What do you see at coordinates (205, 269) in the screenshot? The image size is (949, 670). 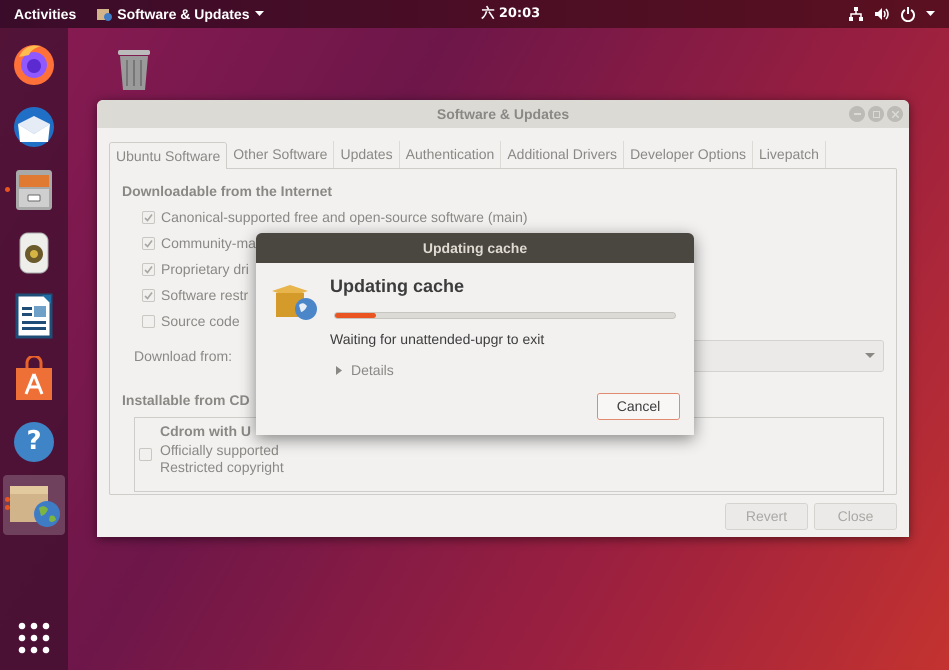 I see `checkbox-label: Proprietary dri` at bounding box center [205, 269].